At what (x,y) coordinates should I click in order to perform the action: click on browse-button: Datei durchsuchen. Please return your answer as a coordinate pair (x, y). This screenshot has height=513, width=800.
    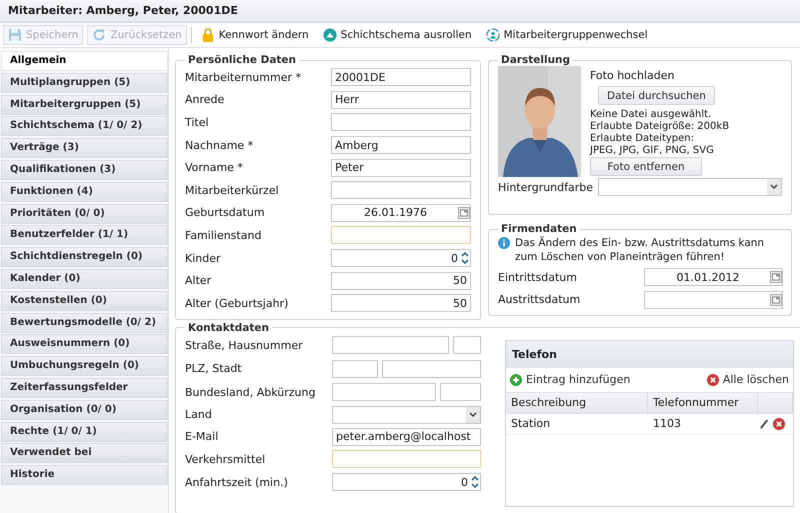
    Looking at the image, I should click on (656, 95).